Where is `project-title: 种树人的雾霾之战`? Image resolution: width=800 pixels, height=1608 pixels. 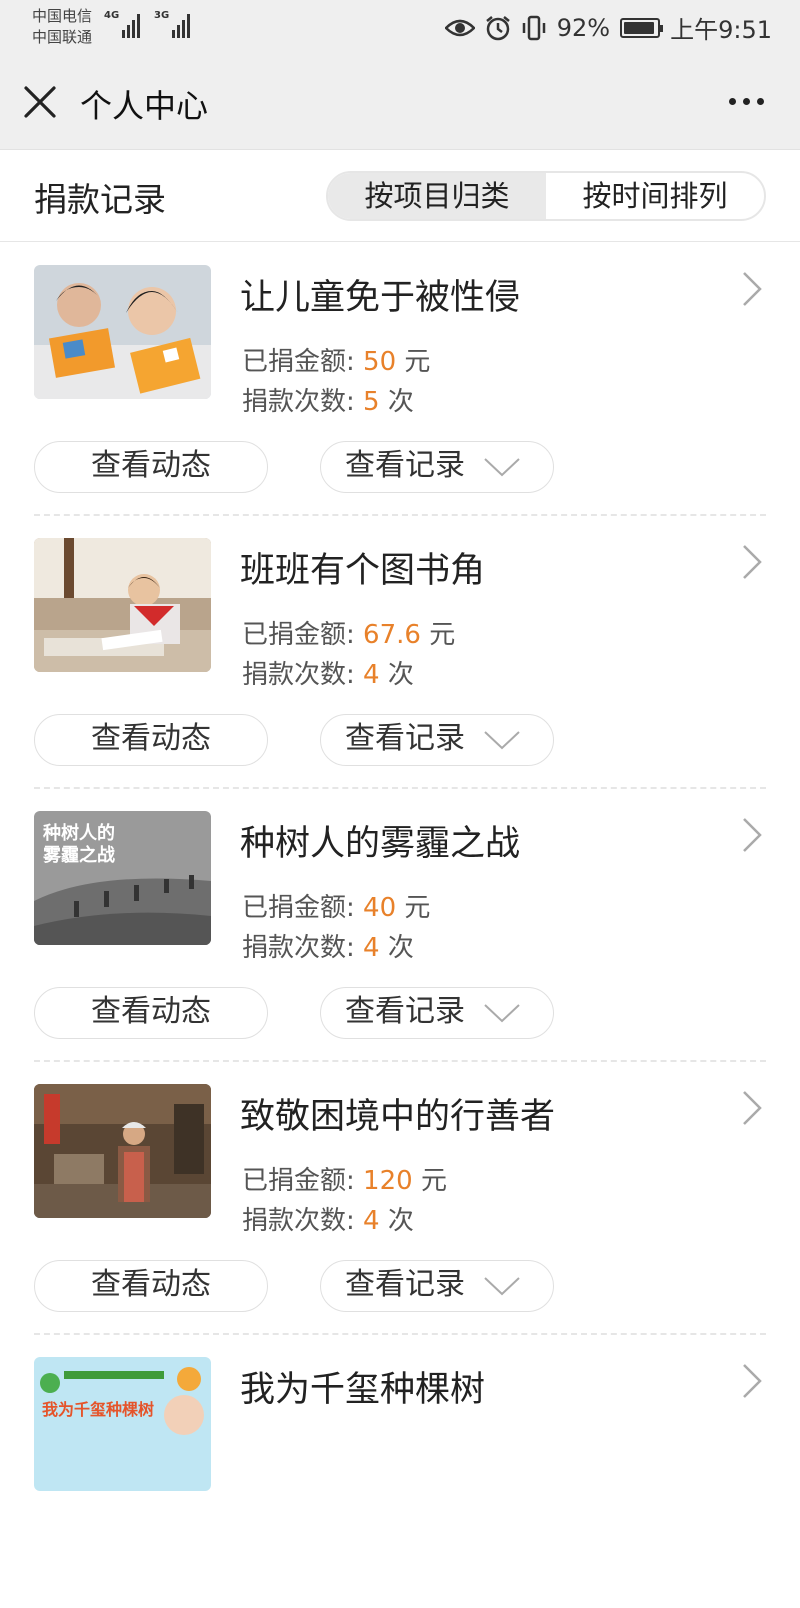
project-title: 种树人的雾霾之战 is located at coordinates (380, 844).